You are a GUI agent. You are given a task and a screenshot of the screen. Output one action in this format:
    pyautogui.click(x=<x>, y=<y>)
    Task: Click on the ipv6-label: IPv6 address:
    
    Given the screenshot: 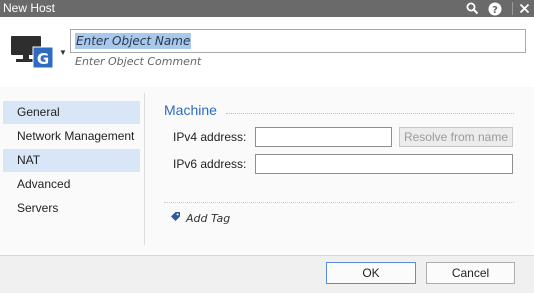 What is the action you would take?
    pyautogui.click(x=210, y=164)
    